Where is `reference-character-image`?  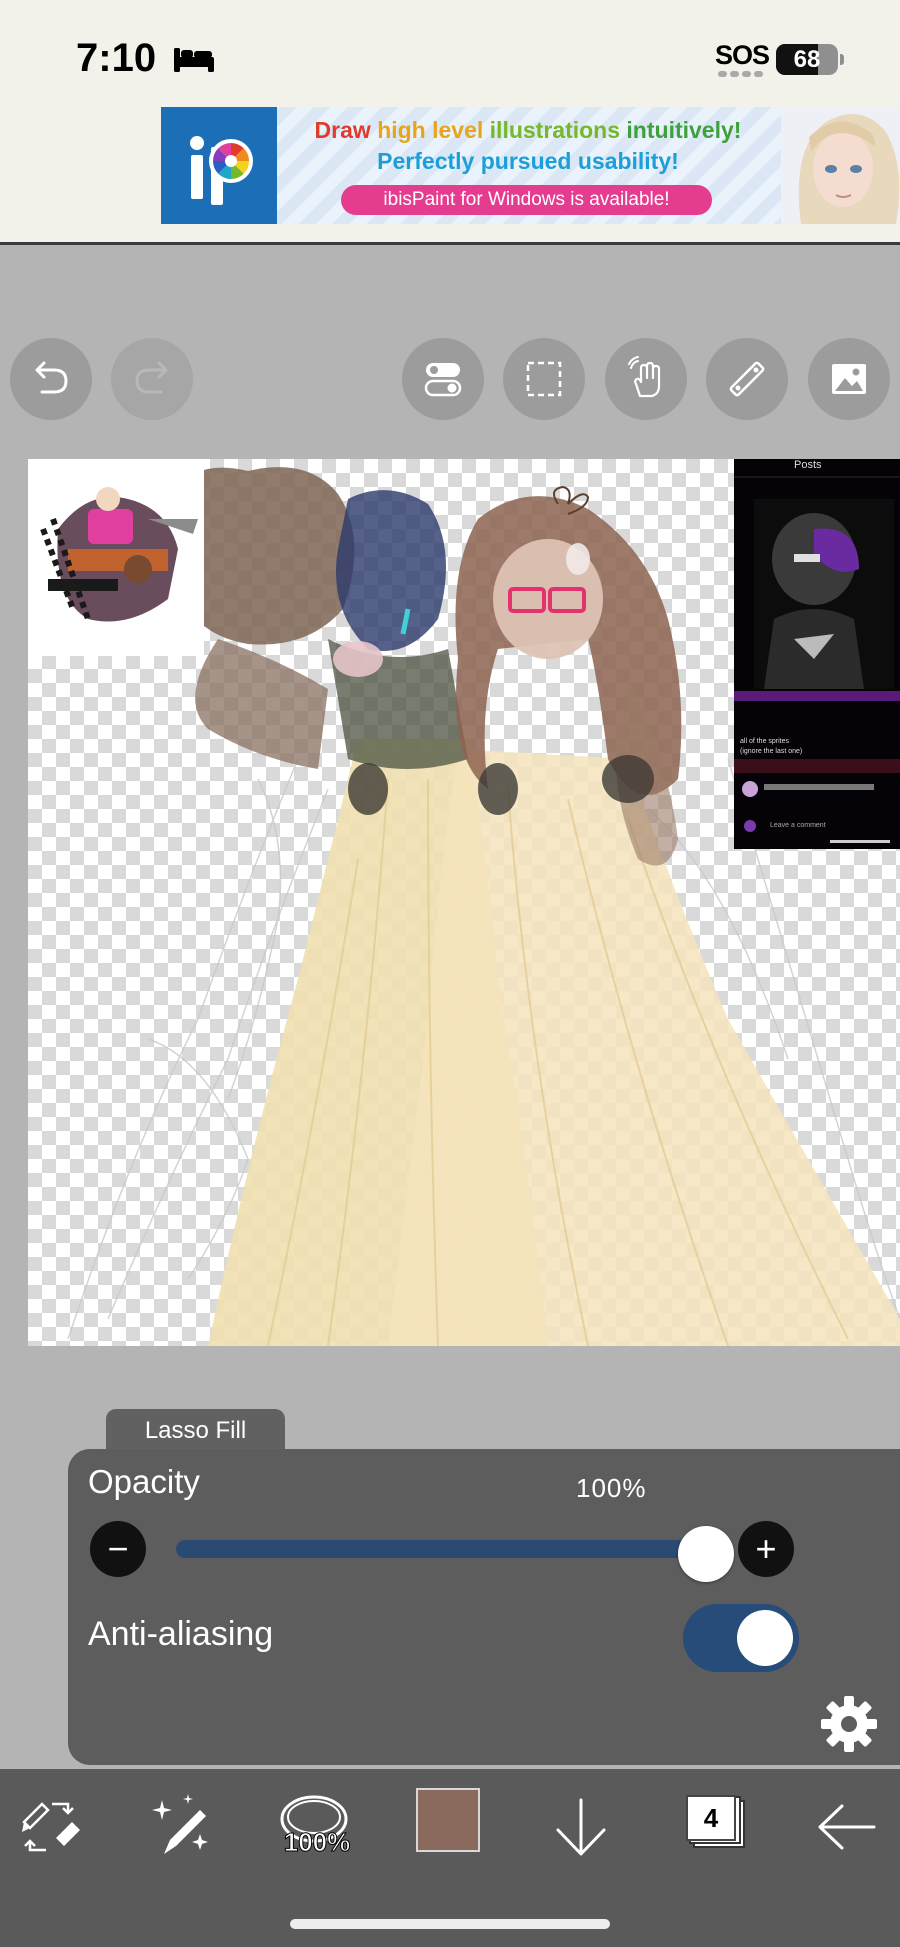
reference-character-image is located at coordinates (817, 659).